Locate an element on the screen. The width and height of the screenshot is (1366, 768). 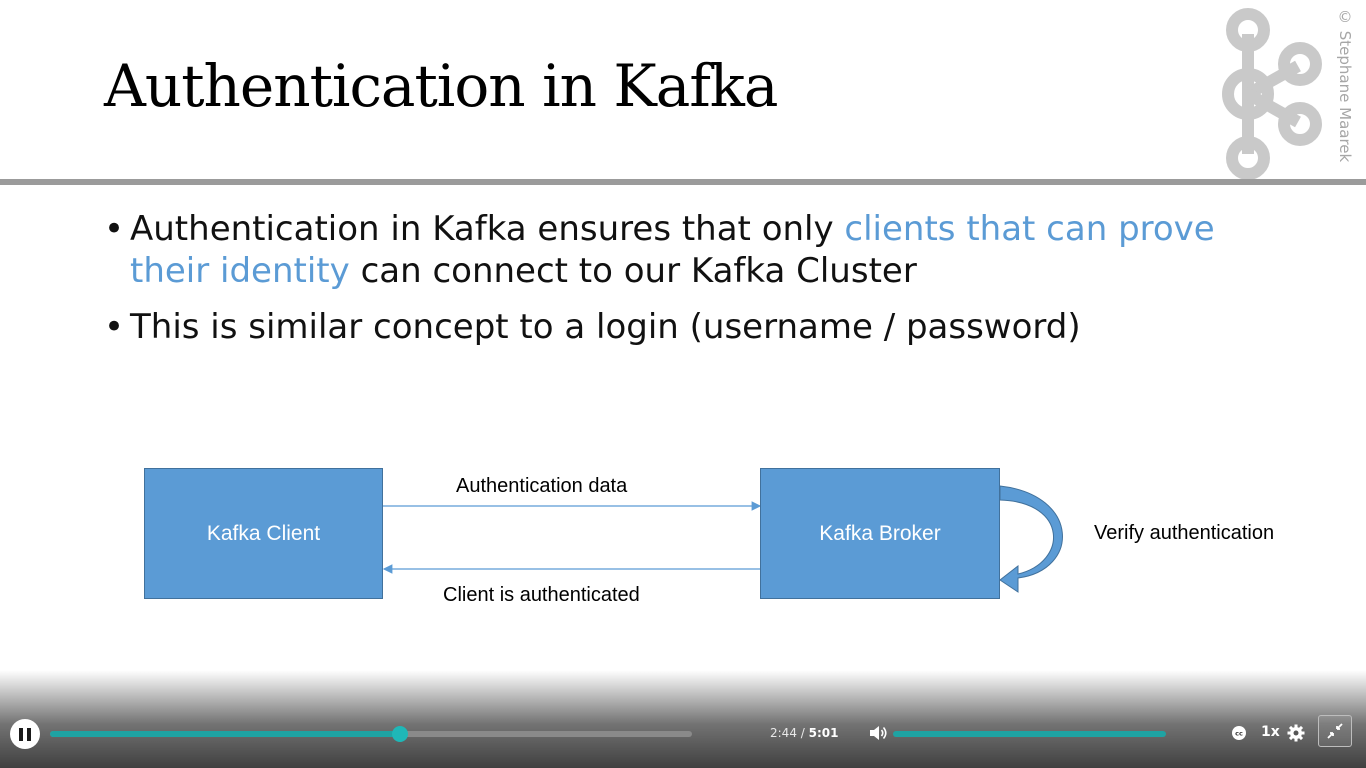
response-label: Client is authenticated is located at coordinates (541, 595).